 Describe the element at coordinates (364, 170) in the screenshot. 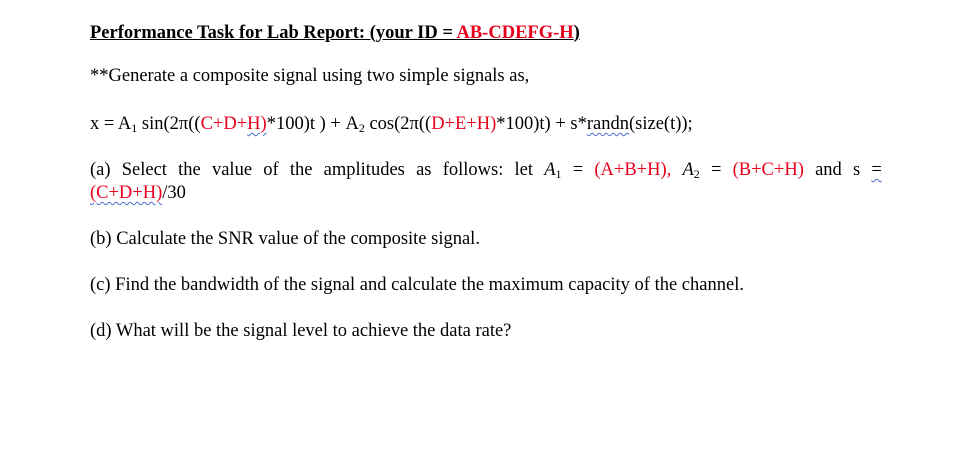

I see `word: amplitudes` at that location.